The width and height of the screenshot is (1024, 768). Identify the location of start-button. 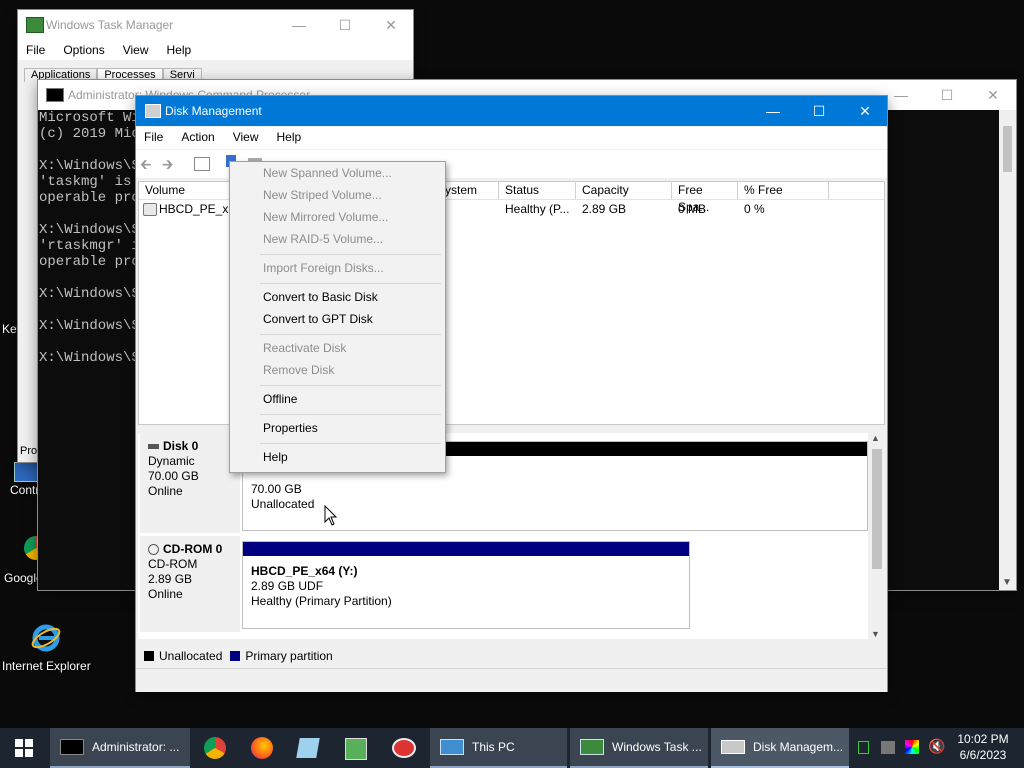
(24, 748).